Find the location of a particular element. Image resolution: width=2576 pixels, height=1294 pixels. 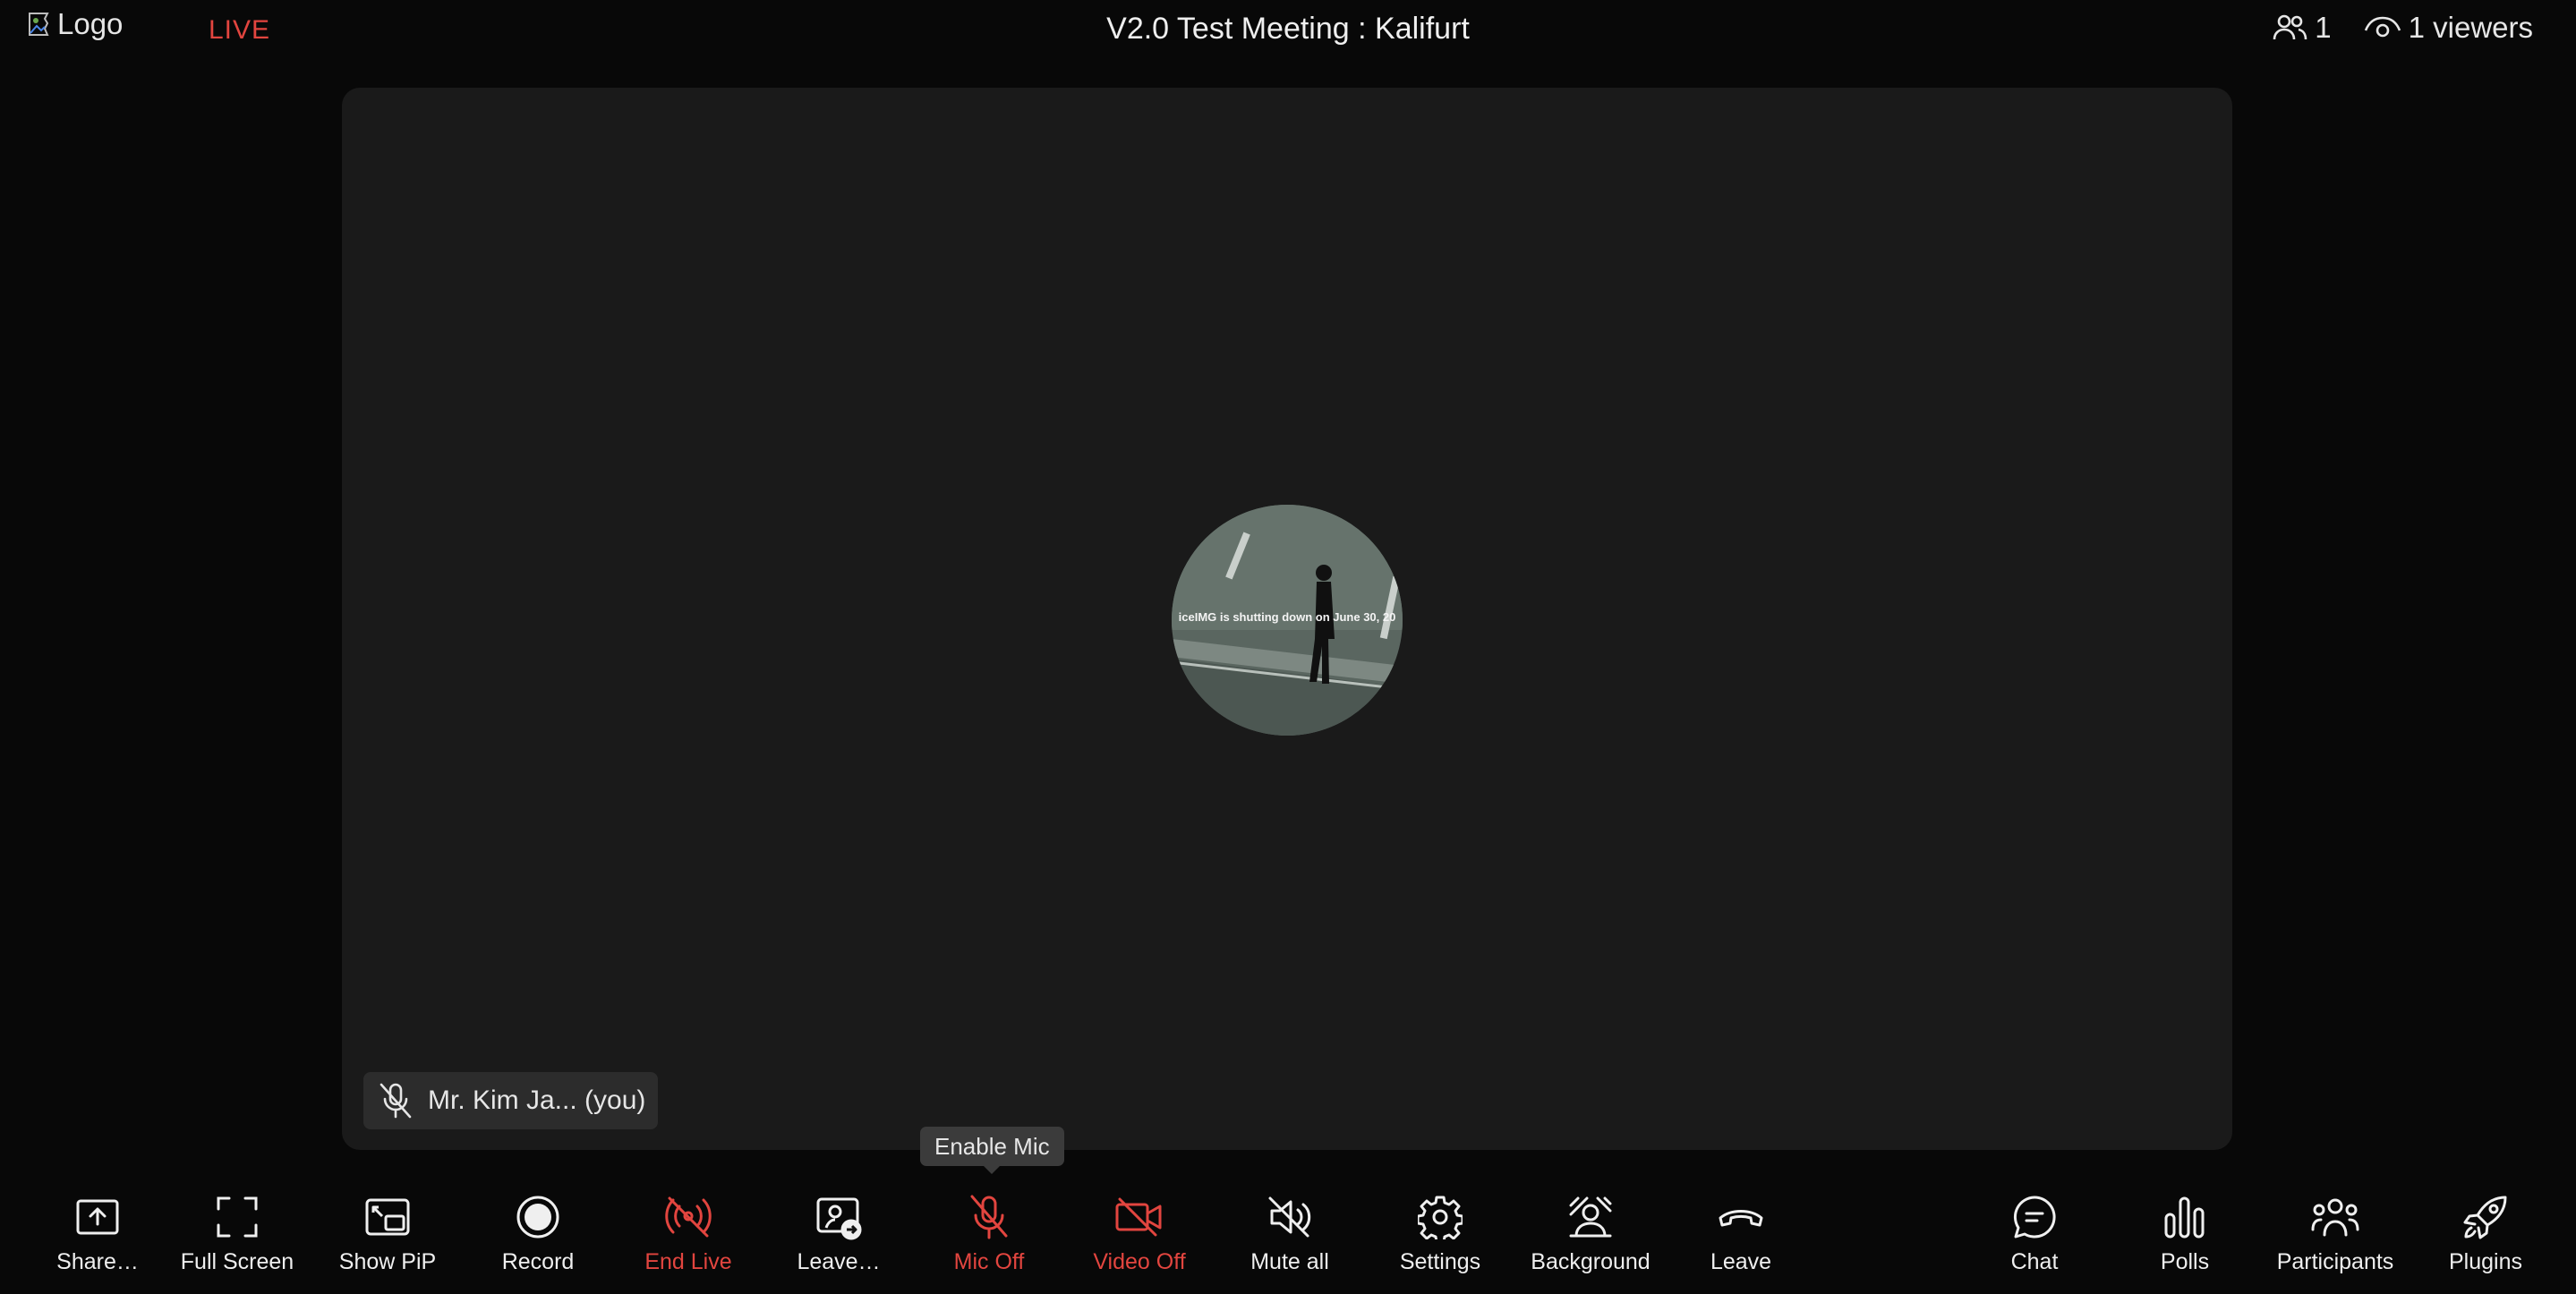

poll-chart-icon is located at coordinates (2184, 1217).